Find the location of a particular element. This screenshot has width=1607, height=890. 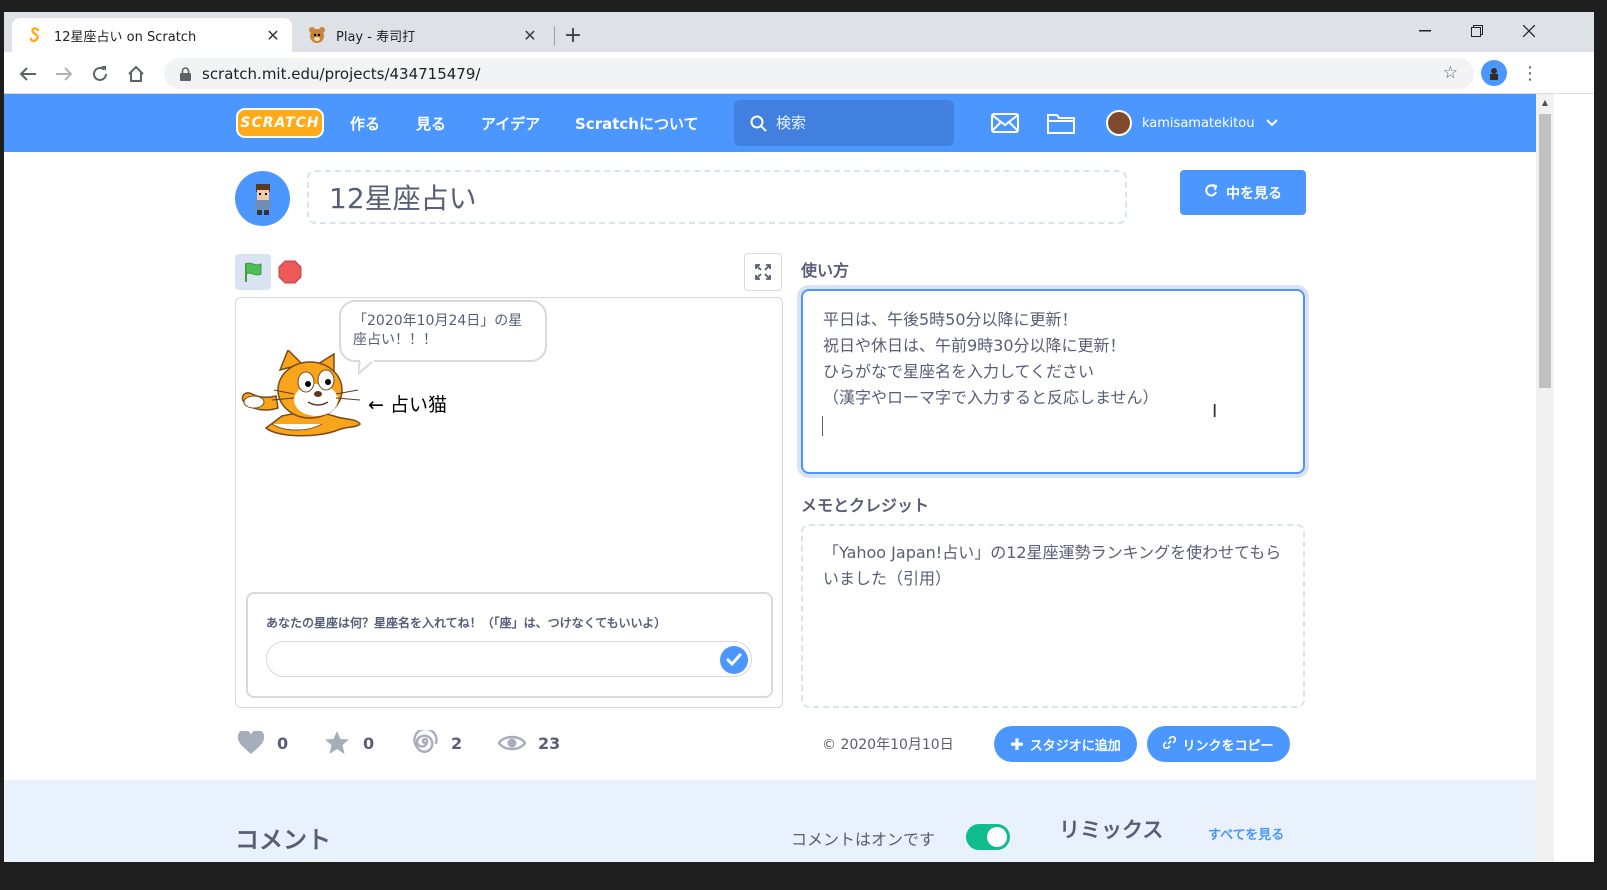

tab-sushida: Play - 寿司打 ✕ is located at coordinates (421, 35).